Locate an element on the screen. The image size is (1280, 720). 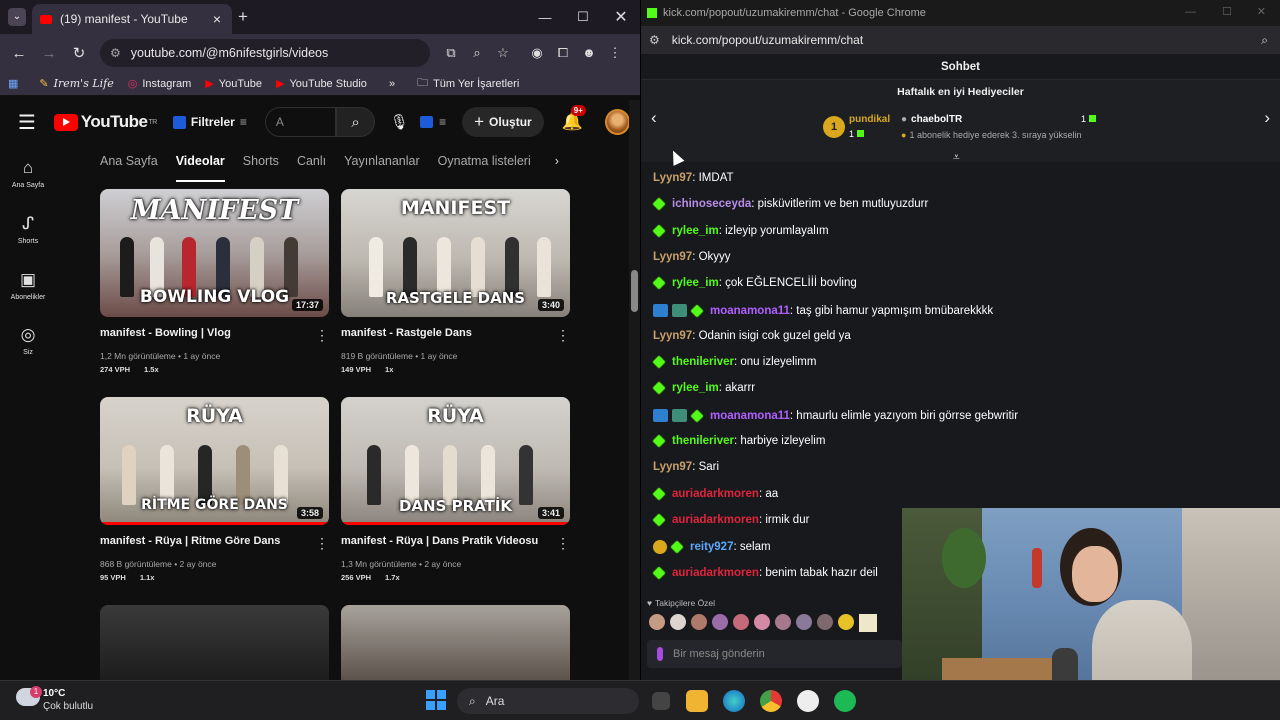
camera-extension-icon: ◉ is located at coordinates (537, 53).